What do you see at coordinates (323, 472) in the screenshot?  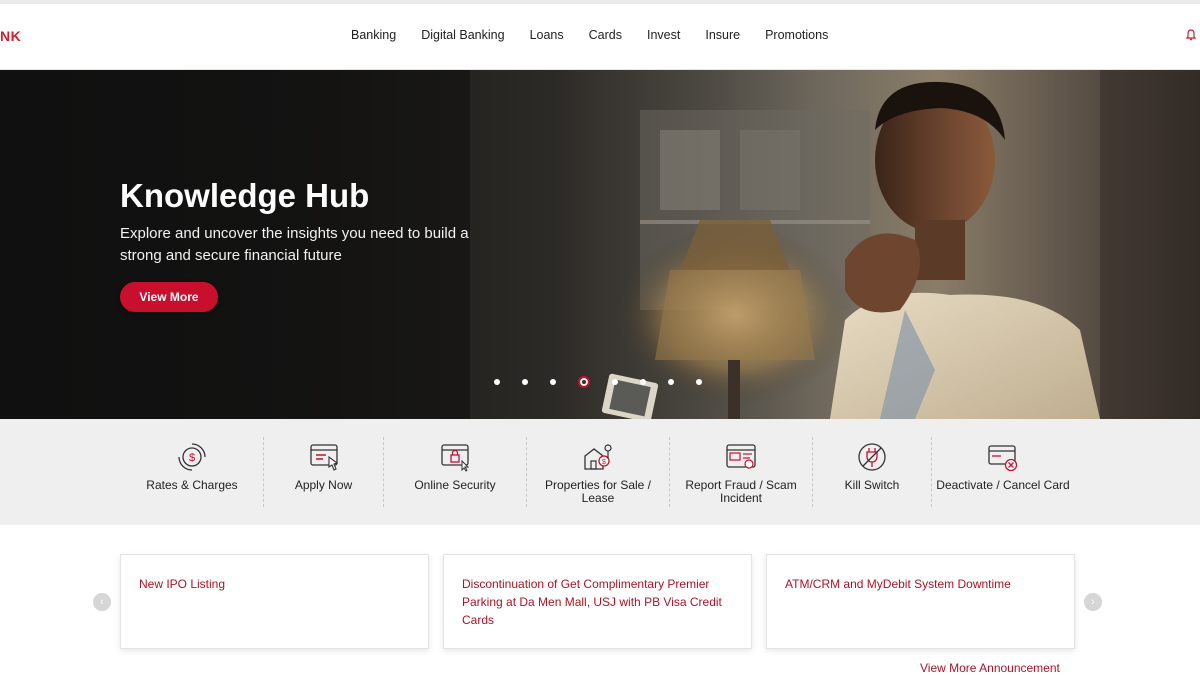 I see `quick-link-apply-now: Apply Now` at bounding box center [323, 472].